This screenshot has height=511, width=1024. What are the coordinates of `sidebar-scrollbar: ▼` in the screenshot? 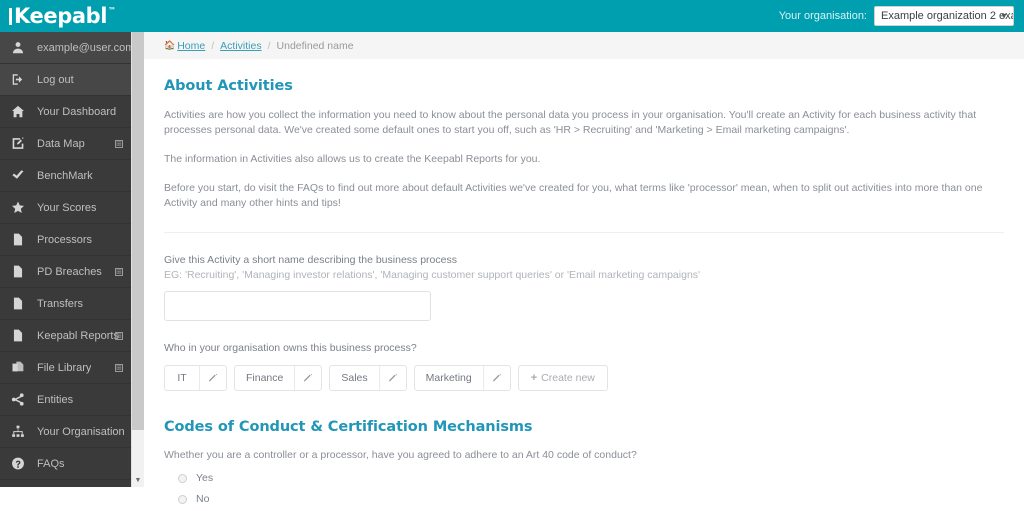 It's located at (137, 259).